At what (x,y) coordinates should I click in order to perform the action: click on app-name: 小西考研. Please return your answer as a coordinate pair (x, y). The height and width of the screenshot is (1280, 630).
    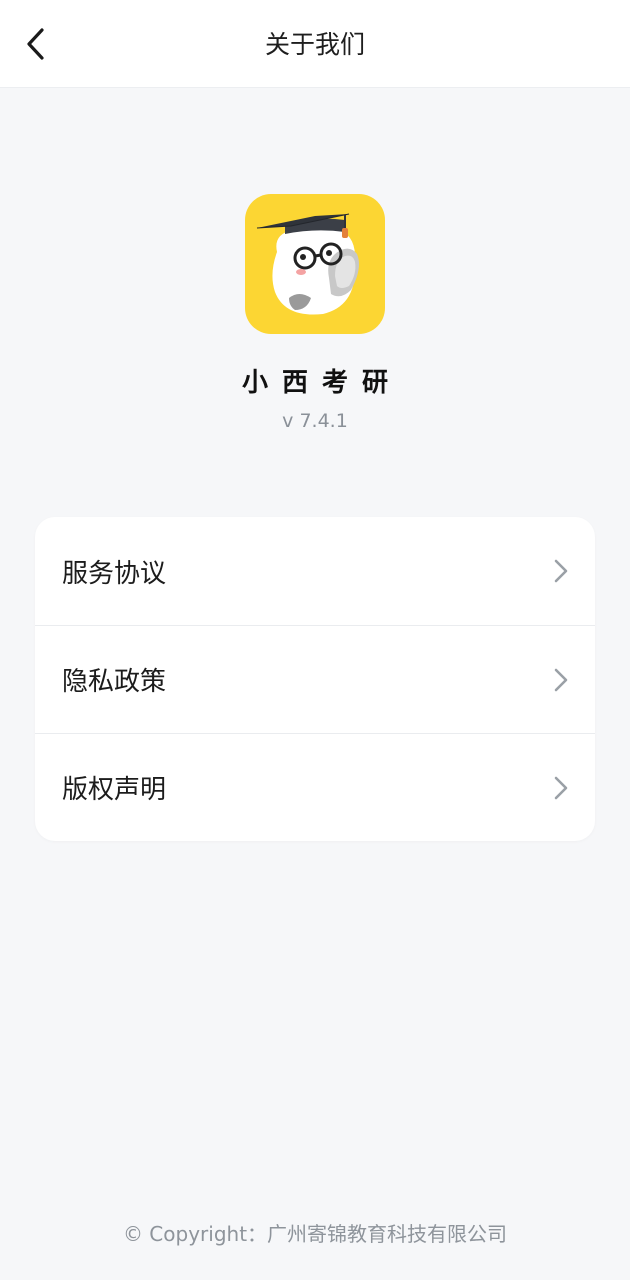
    Looking at the image, I should click on (321, 383).